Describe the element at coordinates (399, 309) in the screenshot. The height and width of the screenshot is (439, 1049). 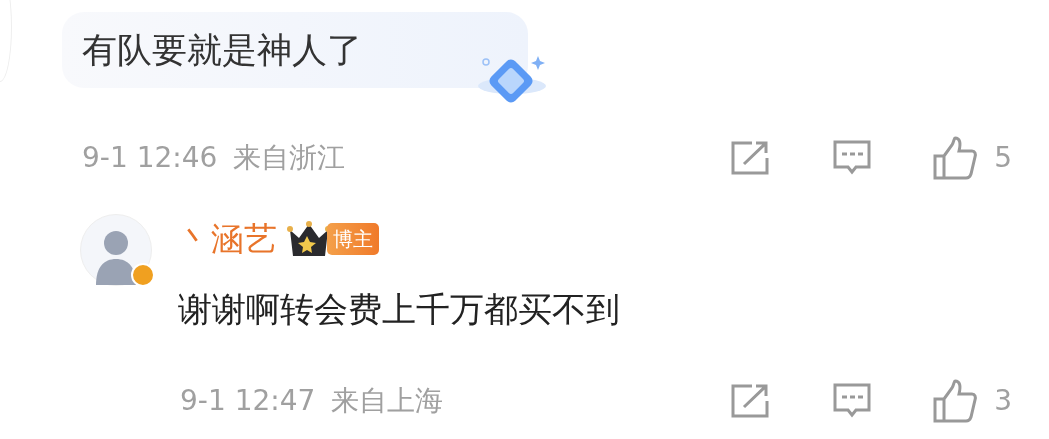
I see `reply-text: 谢谢啊转会费上千万都买不到` at that location.